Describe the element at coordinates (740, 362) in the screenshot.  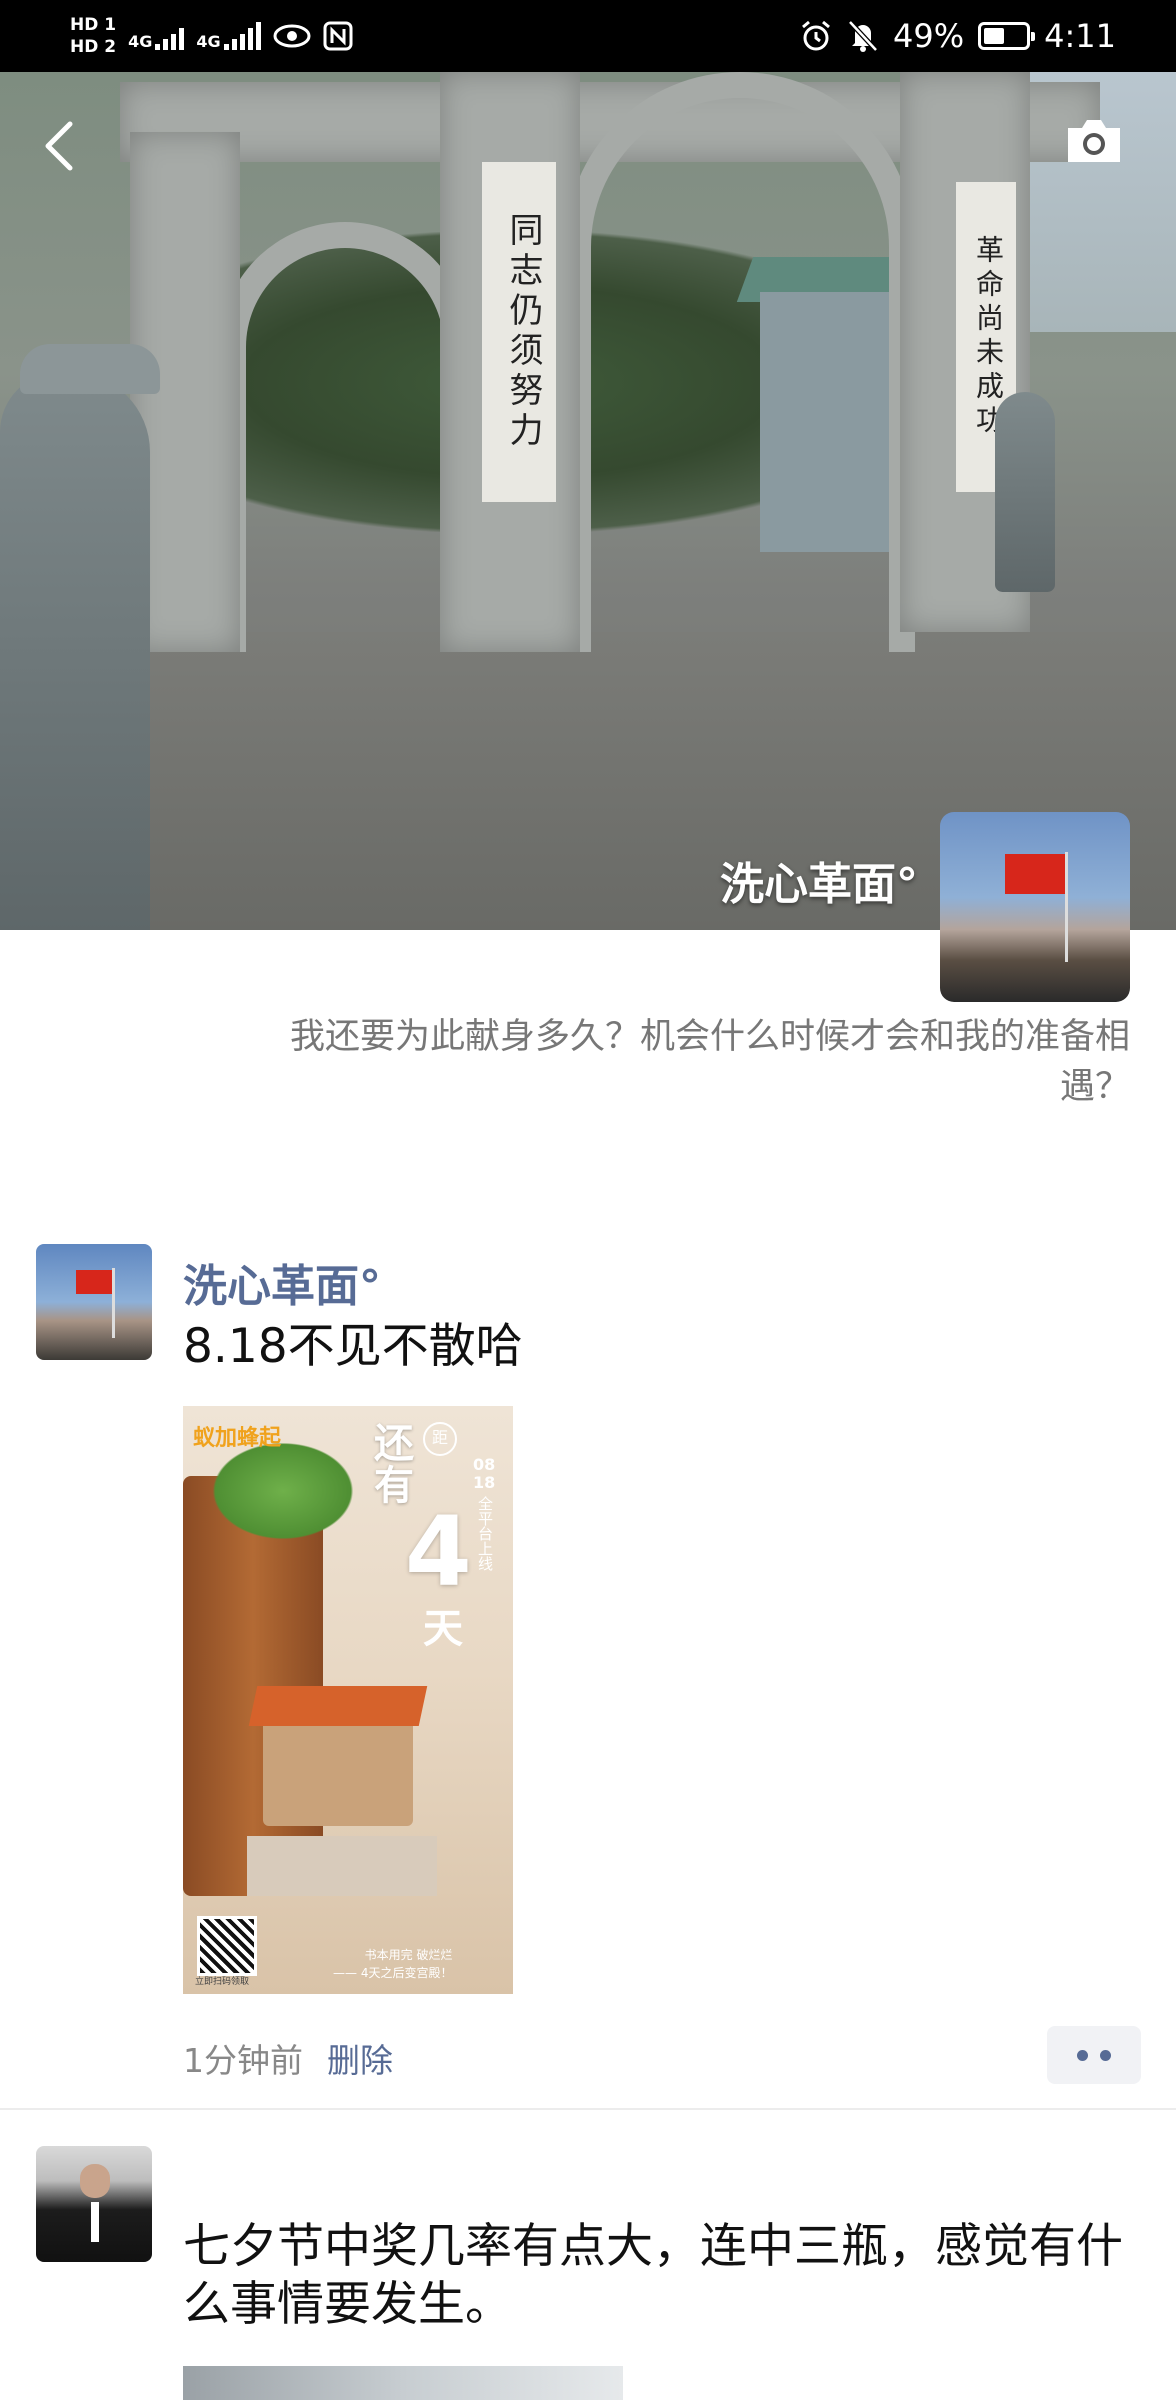
I see `gate-arch-center` at that location.